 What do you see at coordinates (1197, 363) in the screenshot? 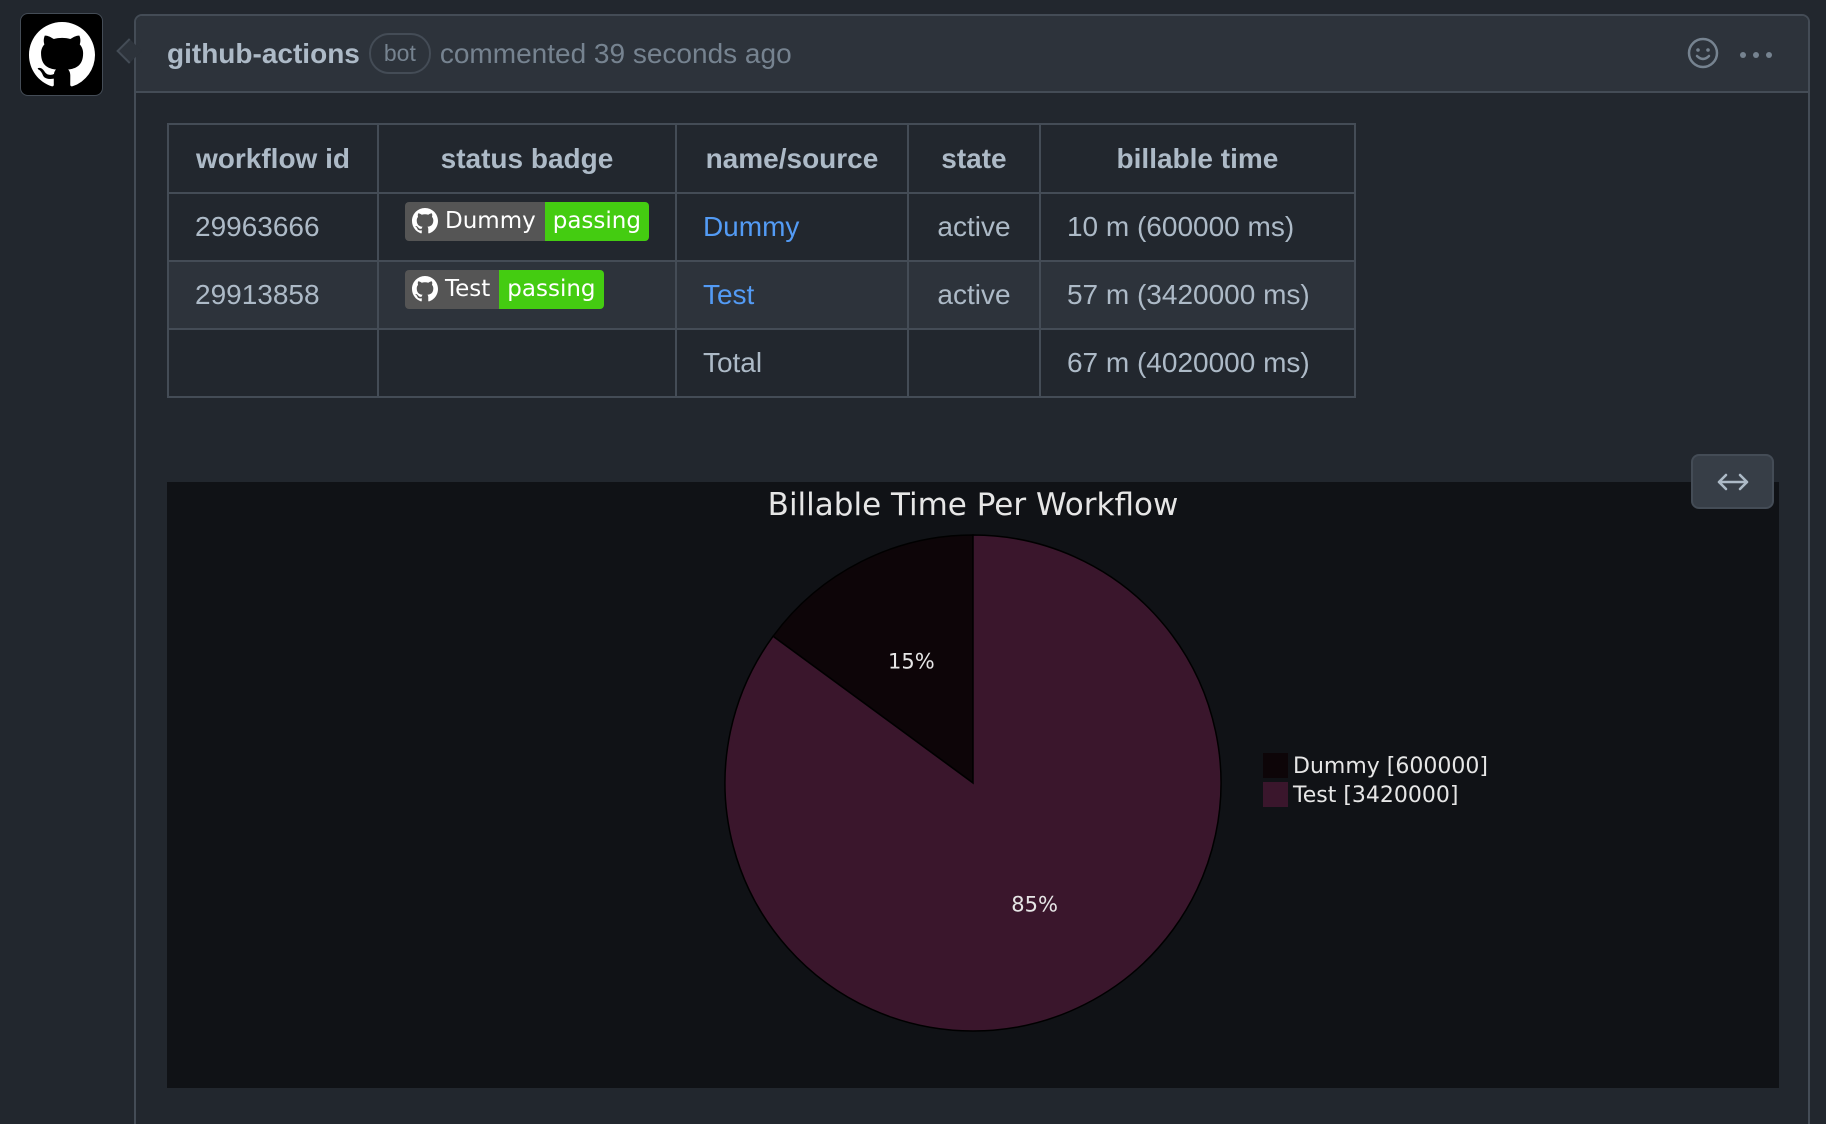
I see `total-time-cell: 67 m (4020000 ms)` at bounding box center [1197, 363].